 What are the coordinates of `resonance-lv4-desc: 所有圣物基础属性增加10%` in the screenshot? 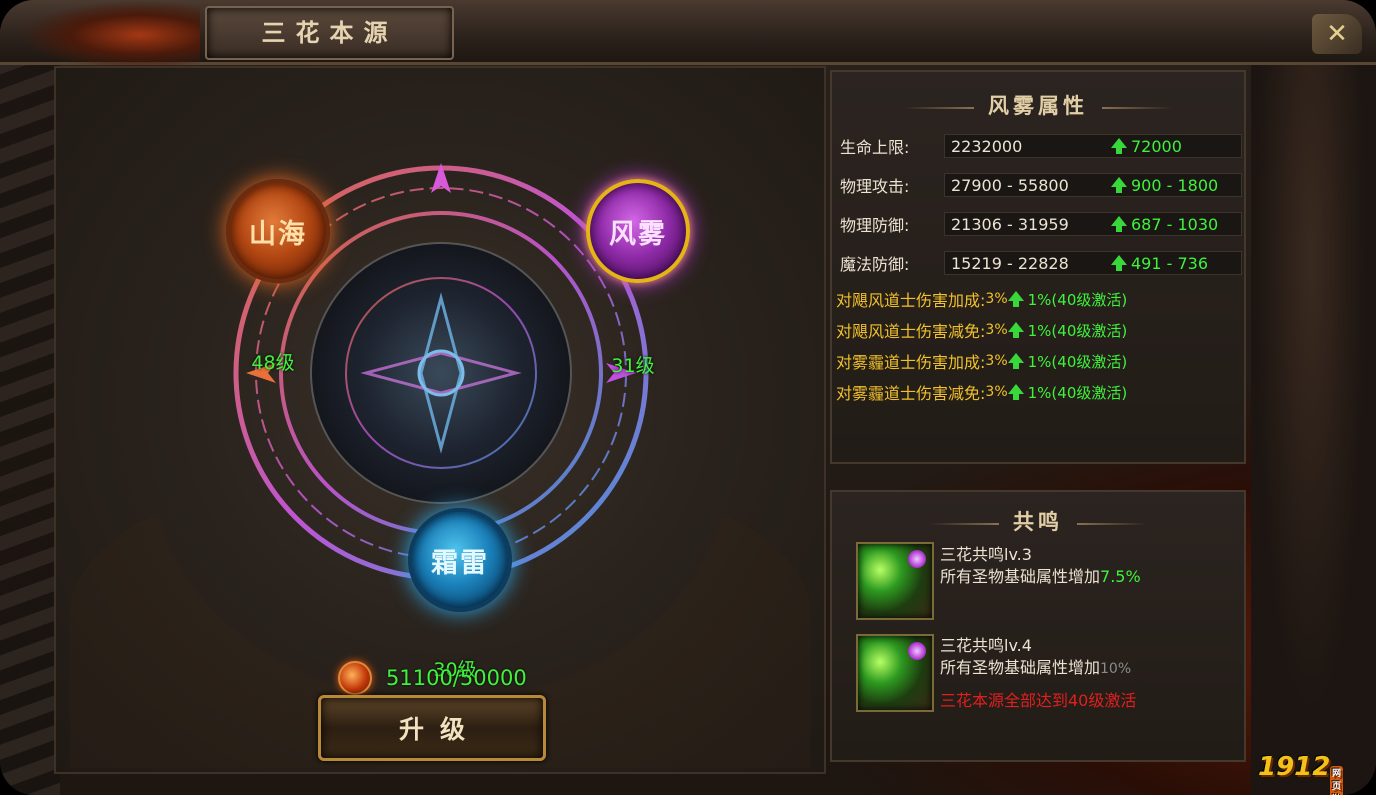 It's located at (1035, 666).